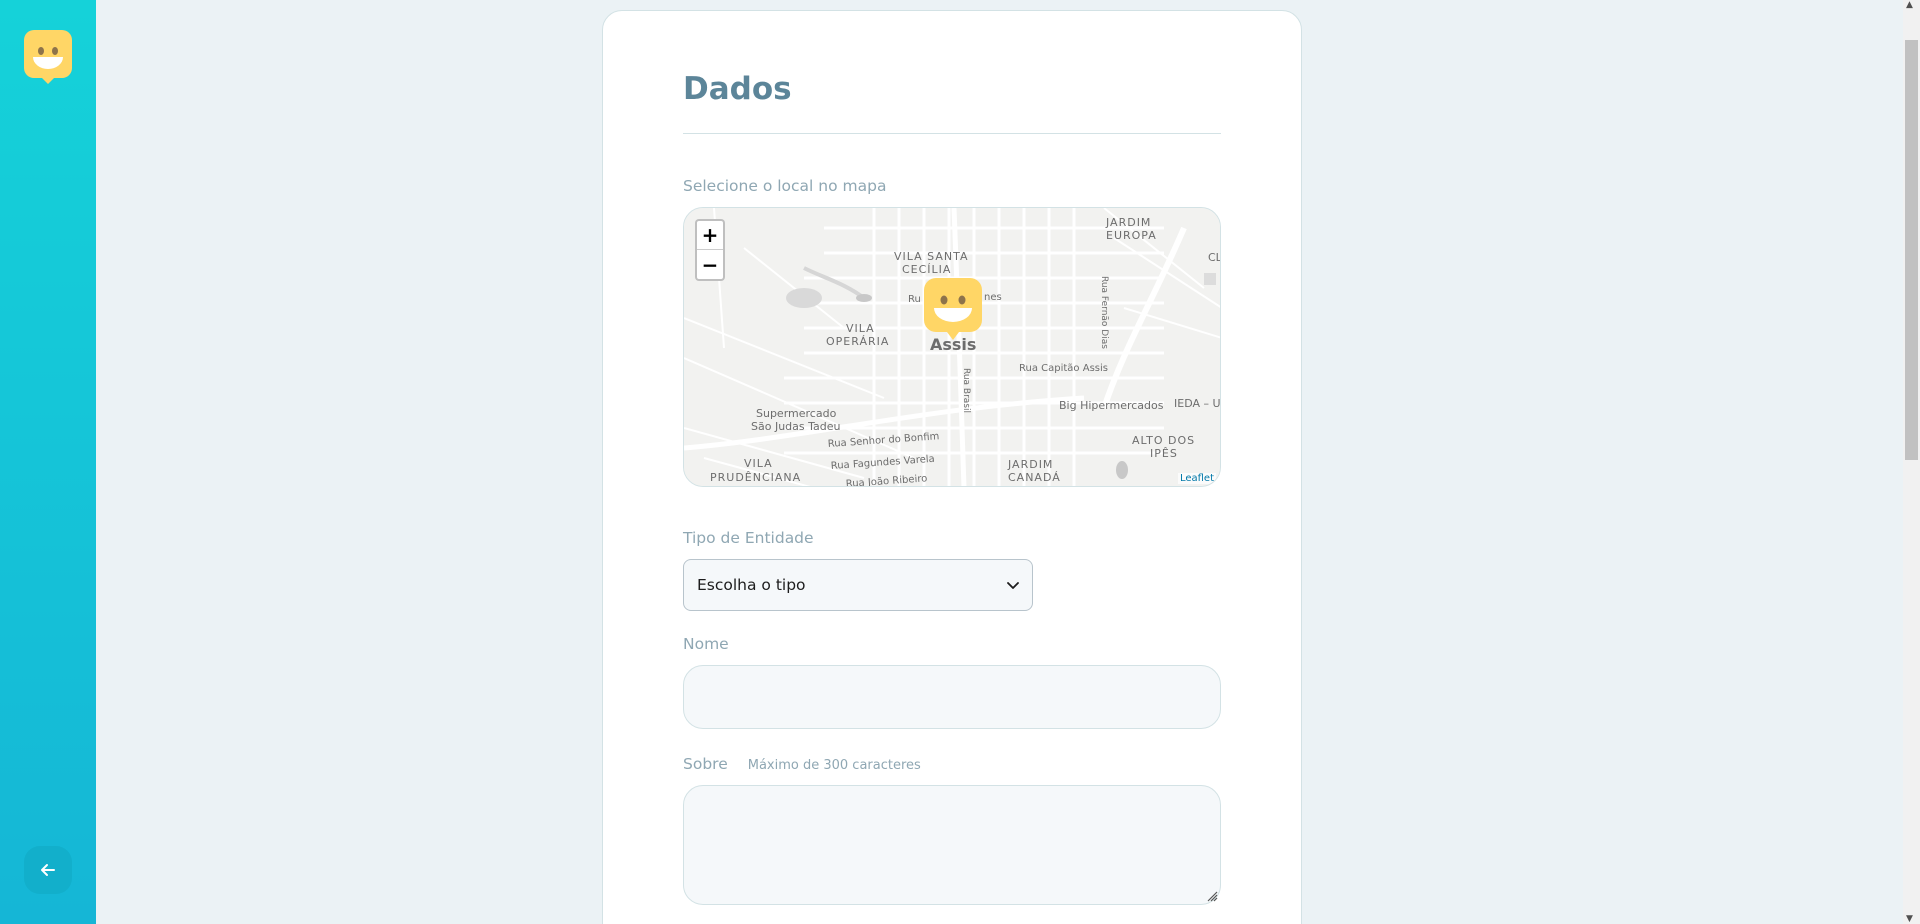 The image size is (1920, 924). Describe the element at coordinates (755, 477) in the screenshot. I see `map-label-vila-prud-2: PRUDÊNCIANA` at that location.